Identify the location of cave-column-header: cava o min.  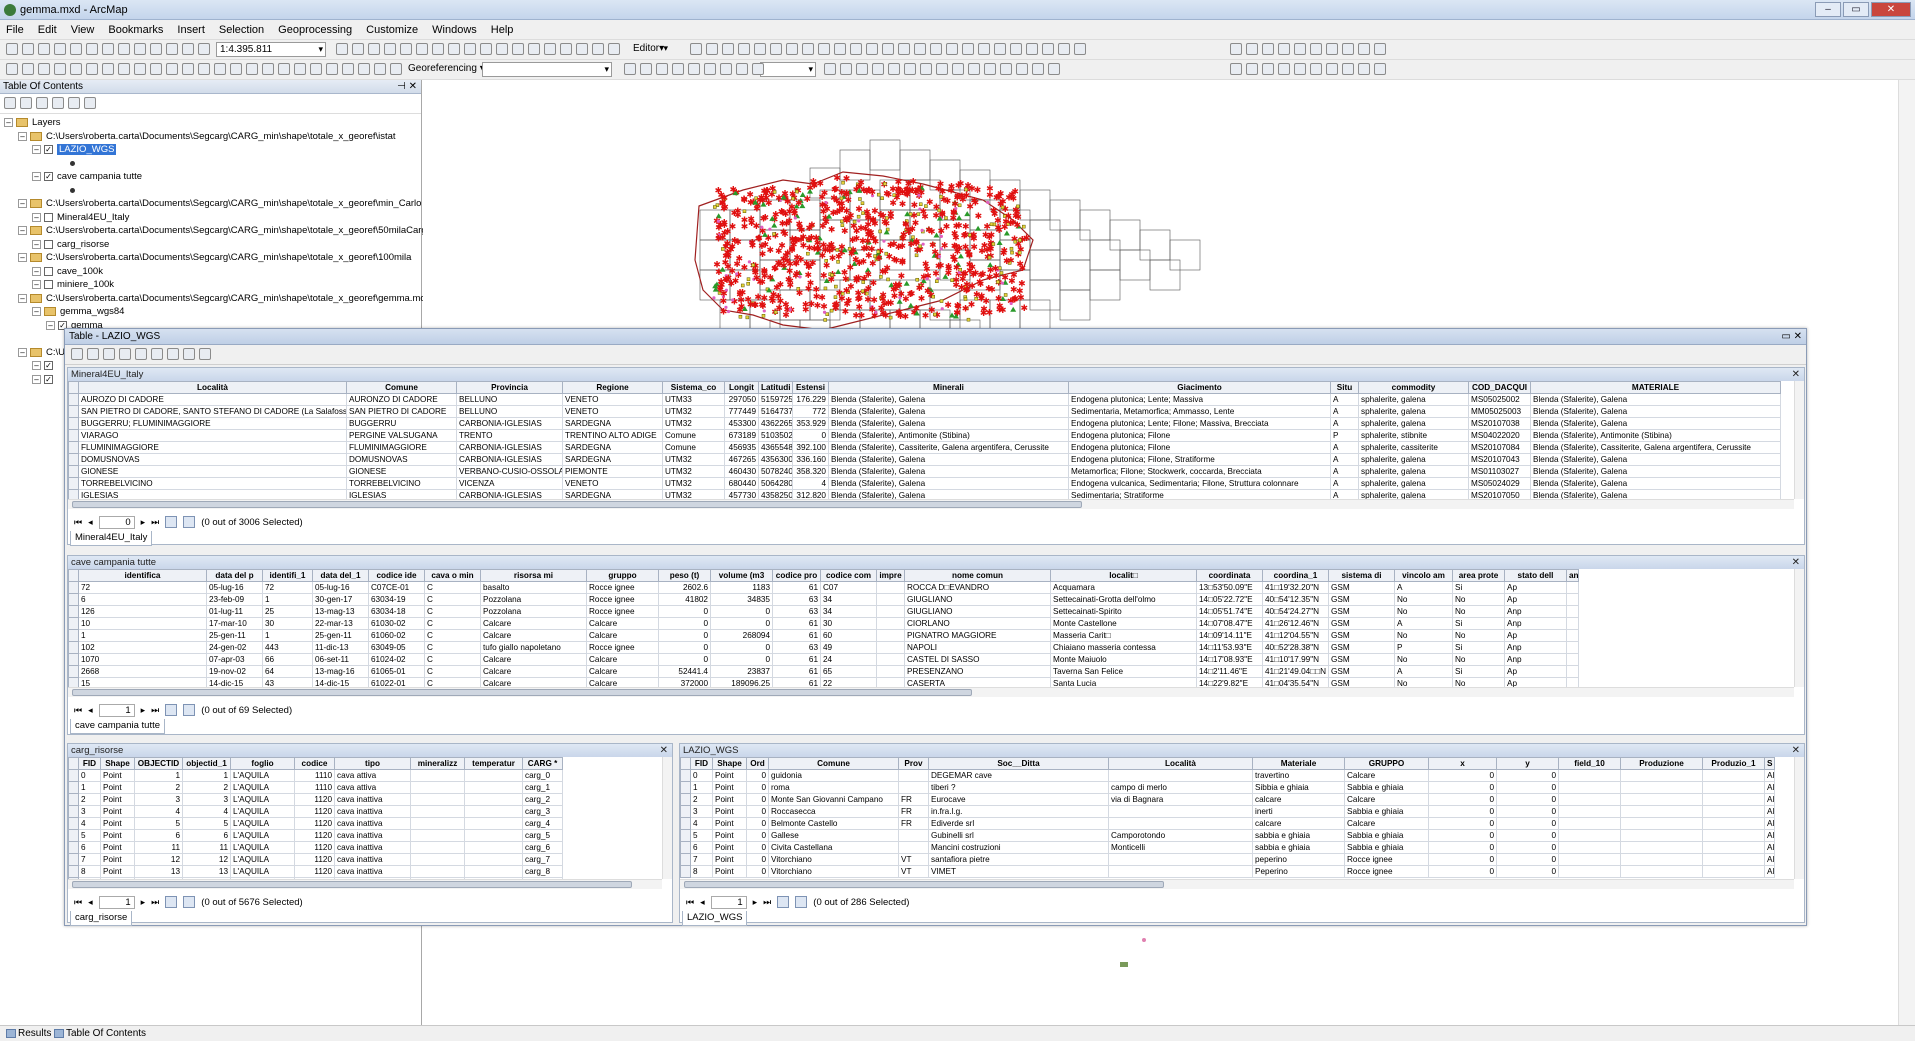
(452, 575).